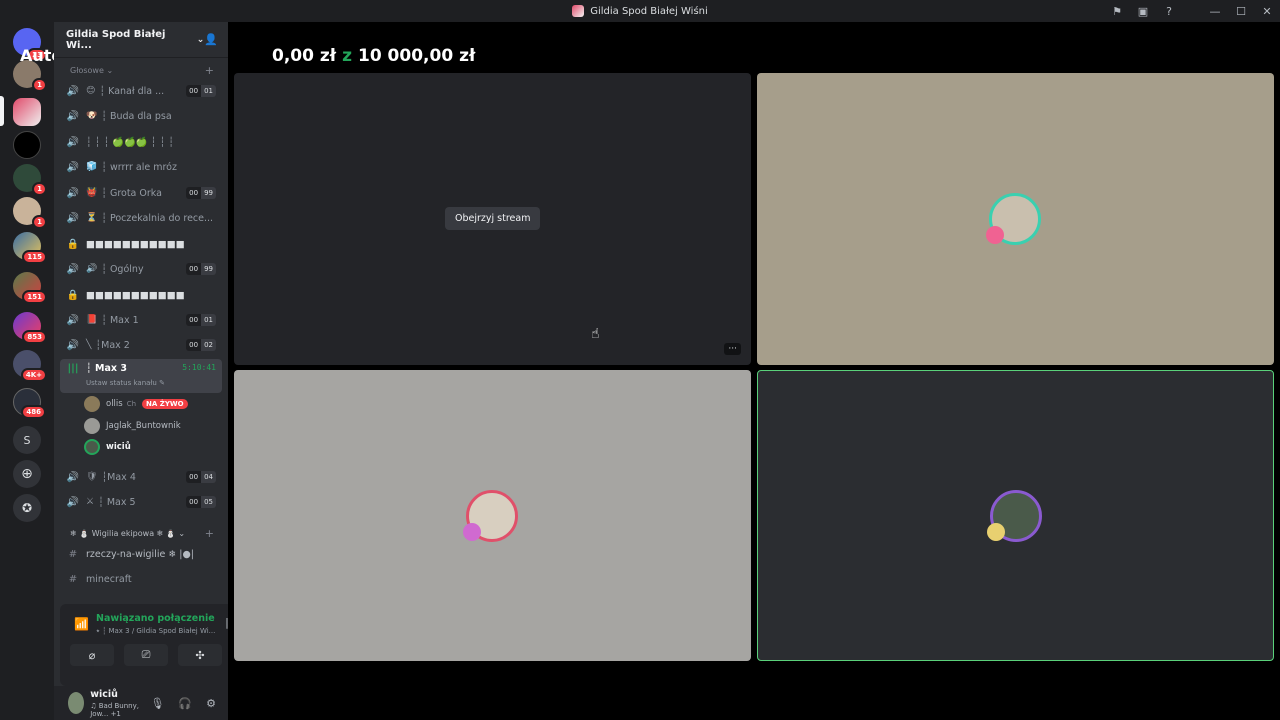 The width and height of the screenshot is (1280, 720). What do you see at coordinates (27, 474) in the screenshot?
I see `add-server-icon: ⊕` at bounding box center [27, 474].